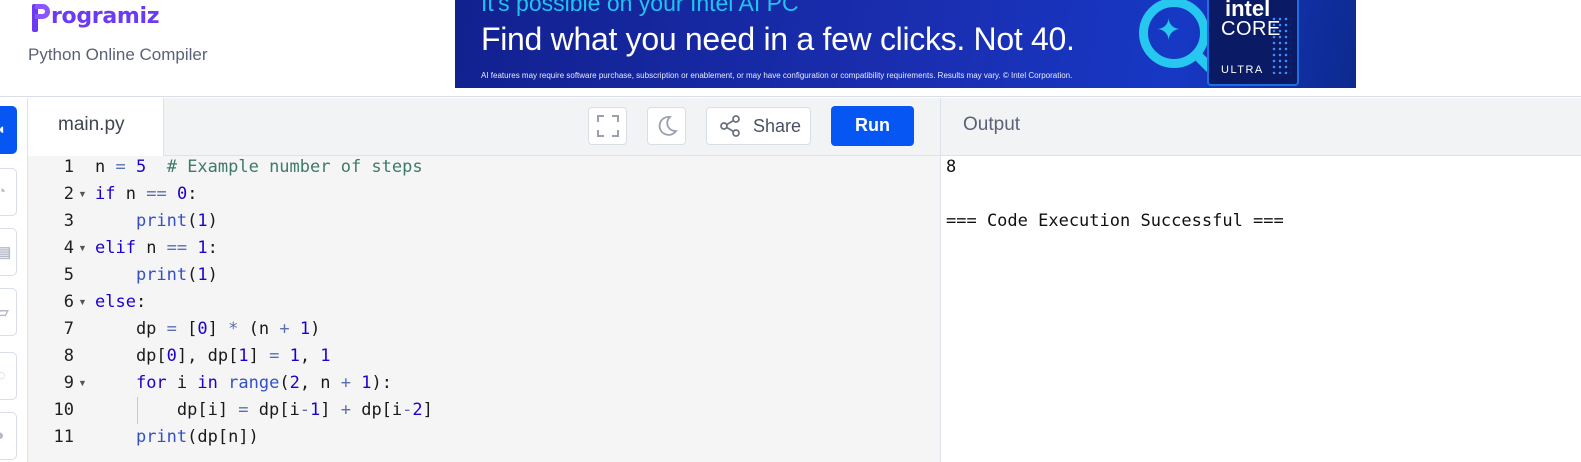  What do you see at coordinates (63, 437) in the screenshot?
I see `line-number: 11` at bounding box center [63, 437].